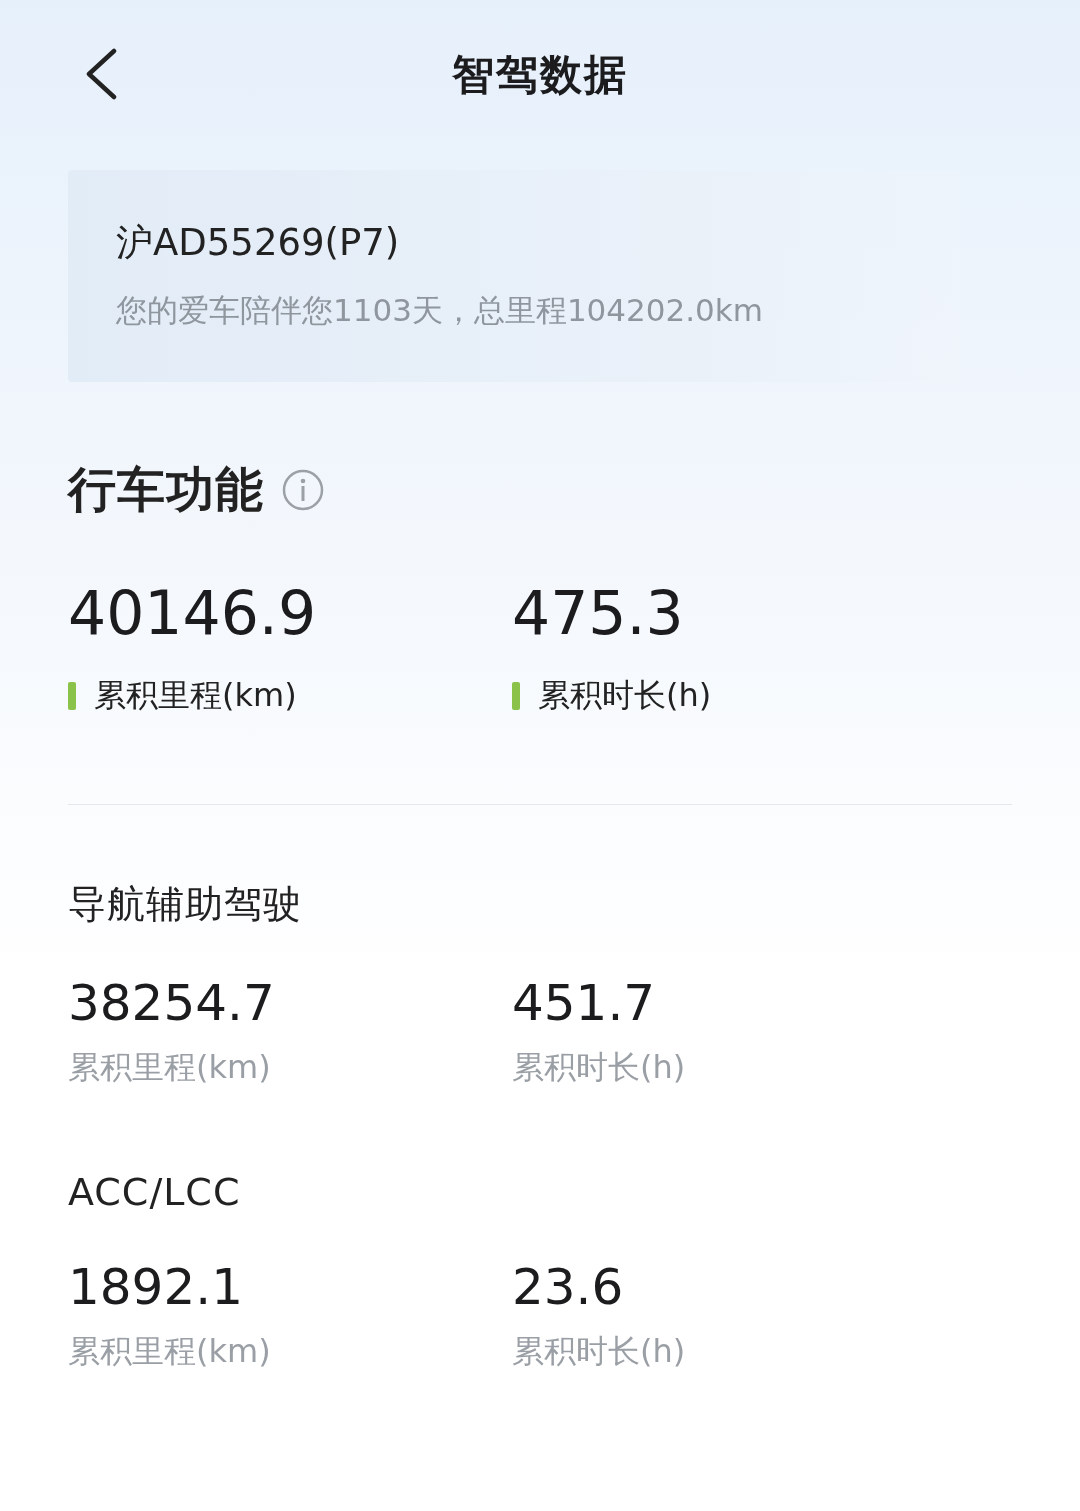 The image size is (1080, 1511). What do you see at coordinates (258, 243) in the screenshot?
I see `license-plate: 沪AD55269(P7)` at bounding box center [258, 243].